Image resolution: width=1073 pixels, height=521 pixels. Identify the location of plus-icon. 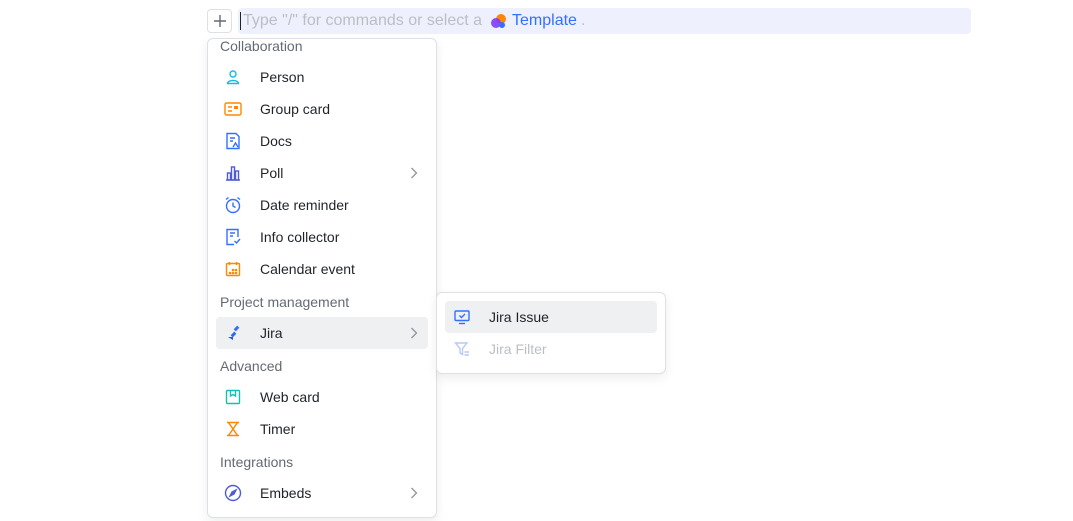
(219, 21).